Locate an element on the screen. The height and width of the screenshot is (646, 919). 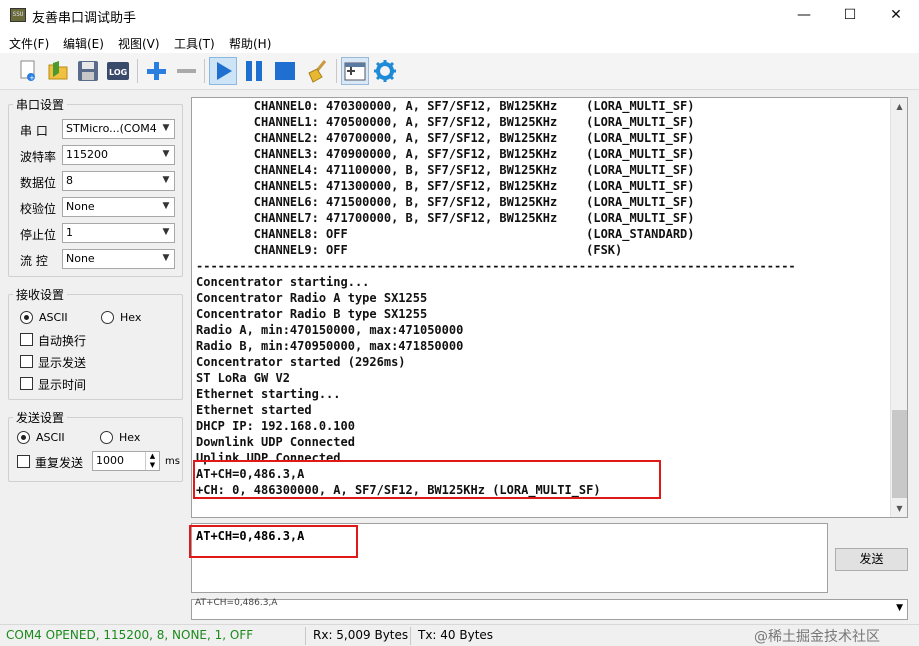
receive-settings-group: 接收设置 is located at coordinates (95, 343).